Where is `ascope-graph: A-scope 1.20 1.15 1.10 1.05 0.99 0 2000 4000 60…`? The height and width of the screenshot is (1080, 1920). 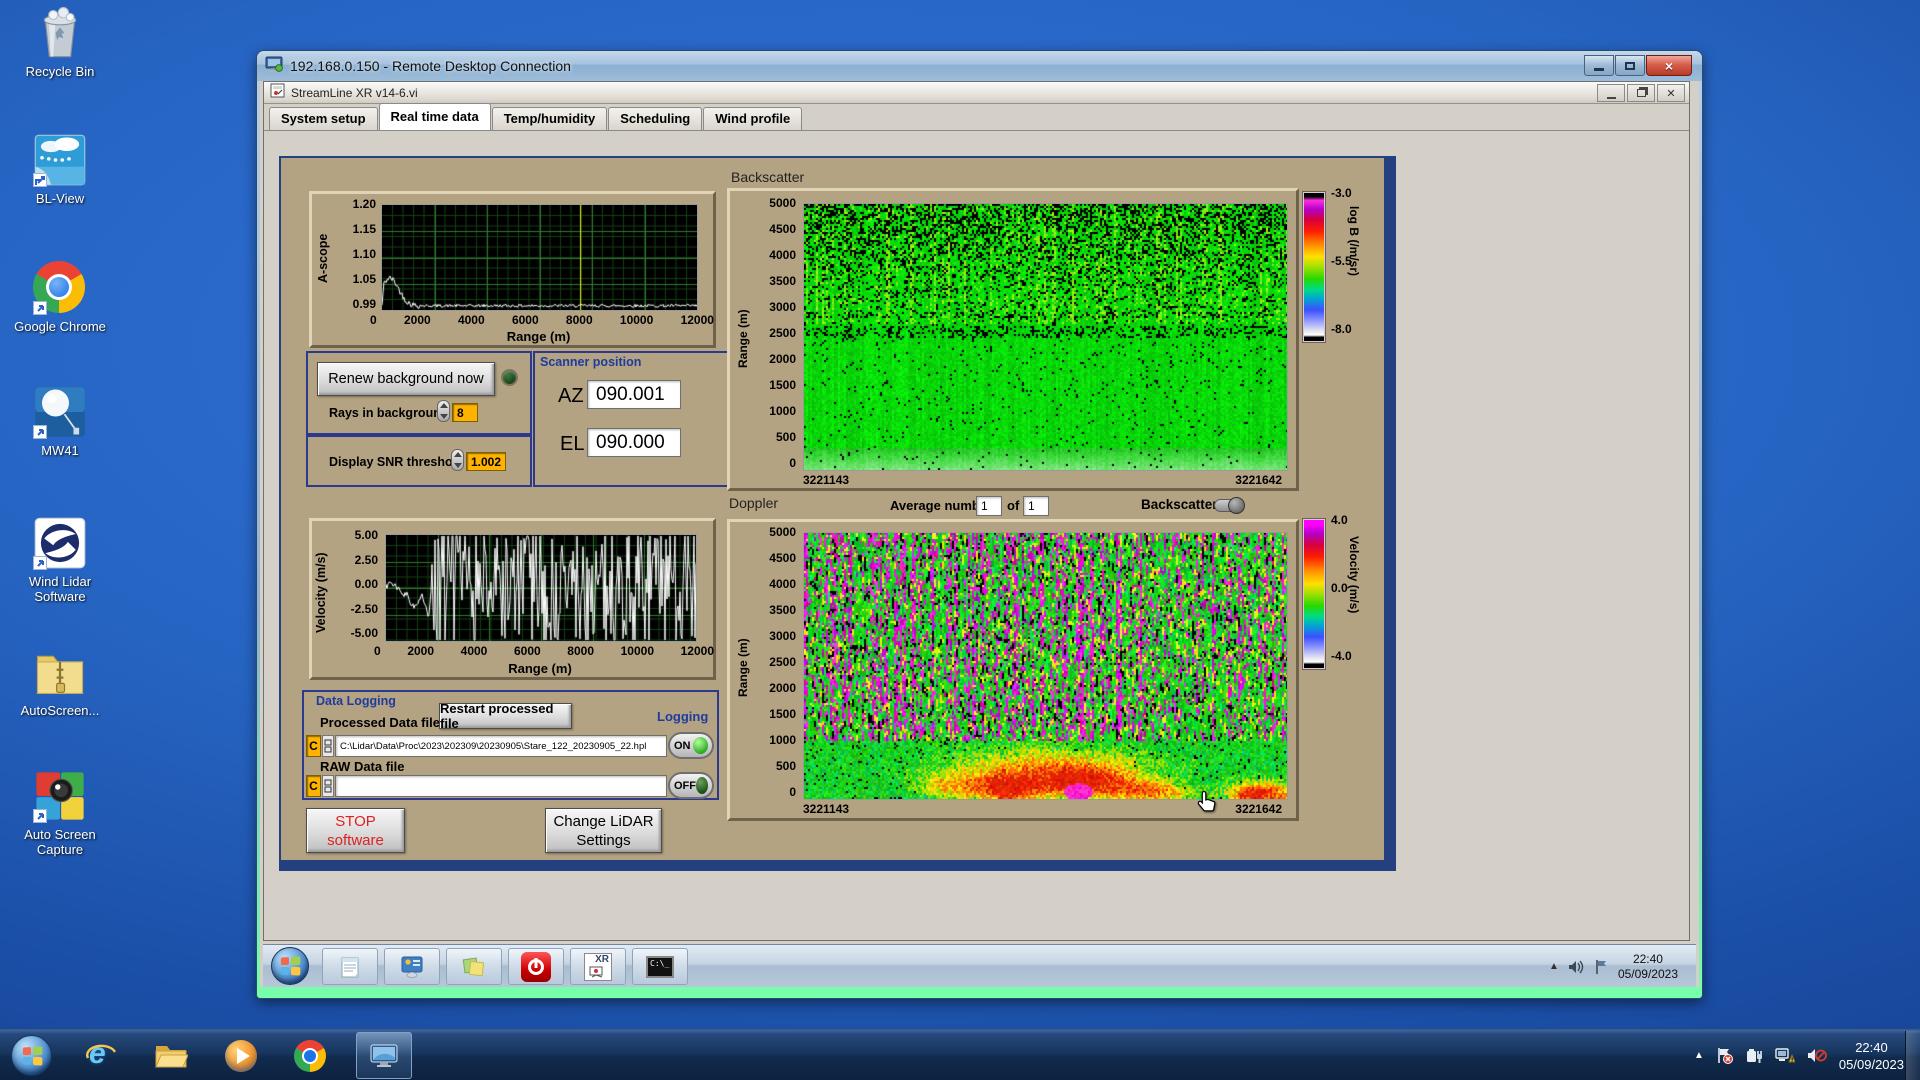 ascope-graph: A-scope 1.20 1.15 1.10 1.05 0.99 0 2000 4000 60… is located at coordinates (512, 269).